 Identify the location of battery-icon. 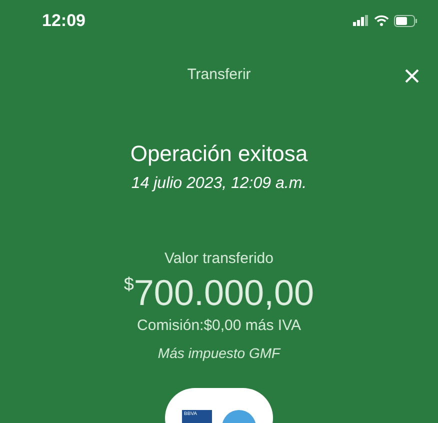
(406, 20).